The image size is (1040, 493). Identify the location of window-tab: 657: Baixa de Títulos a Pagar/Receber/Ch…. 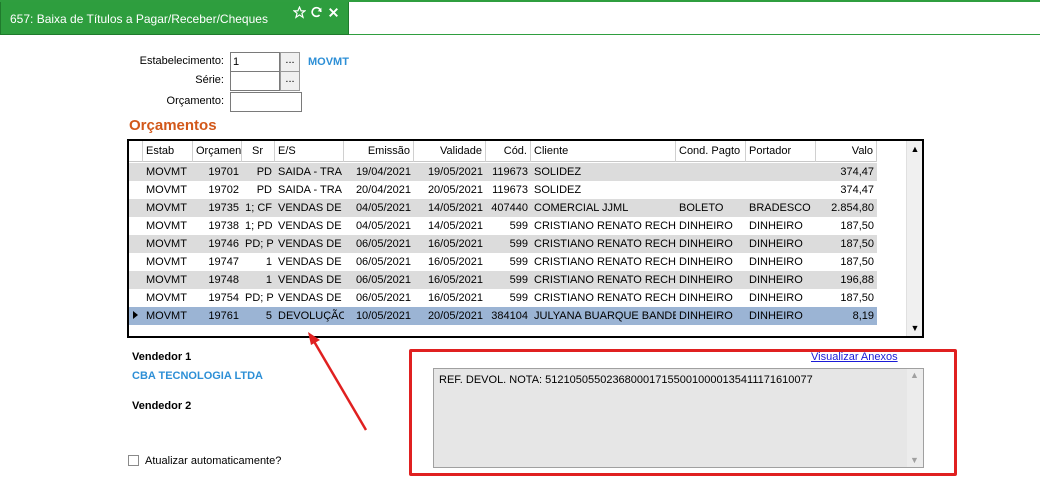
(174, 18).